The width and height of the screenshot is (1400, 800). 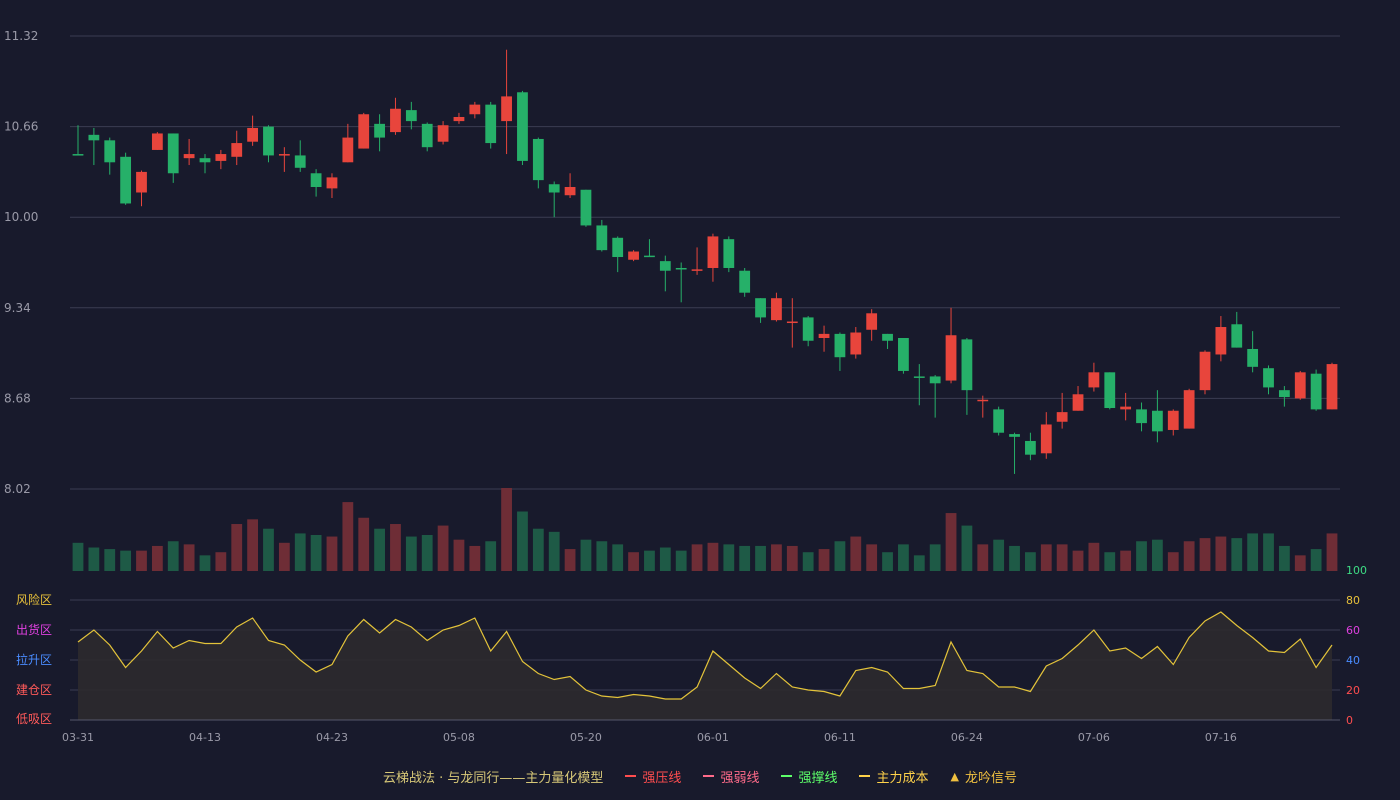 I want to click on zone-label: 出货区, so click(x=34, y=629).